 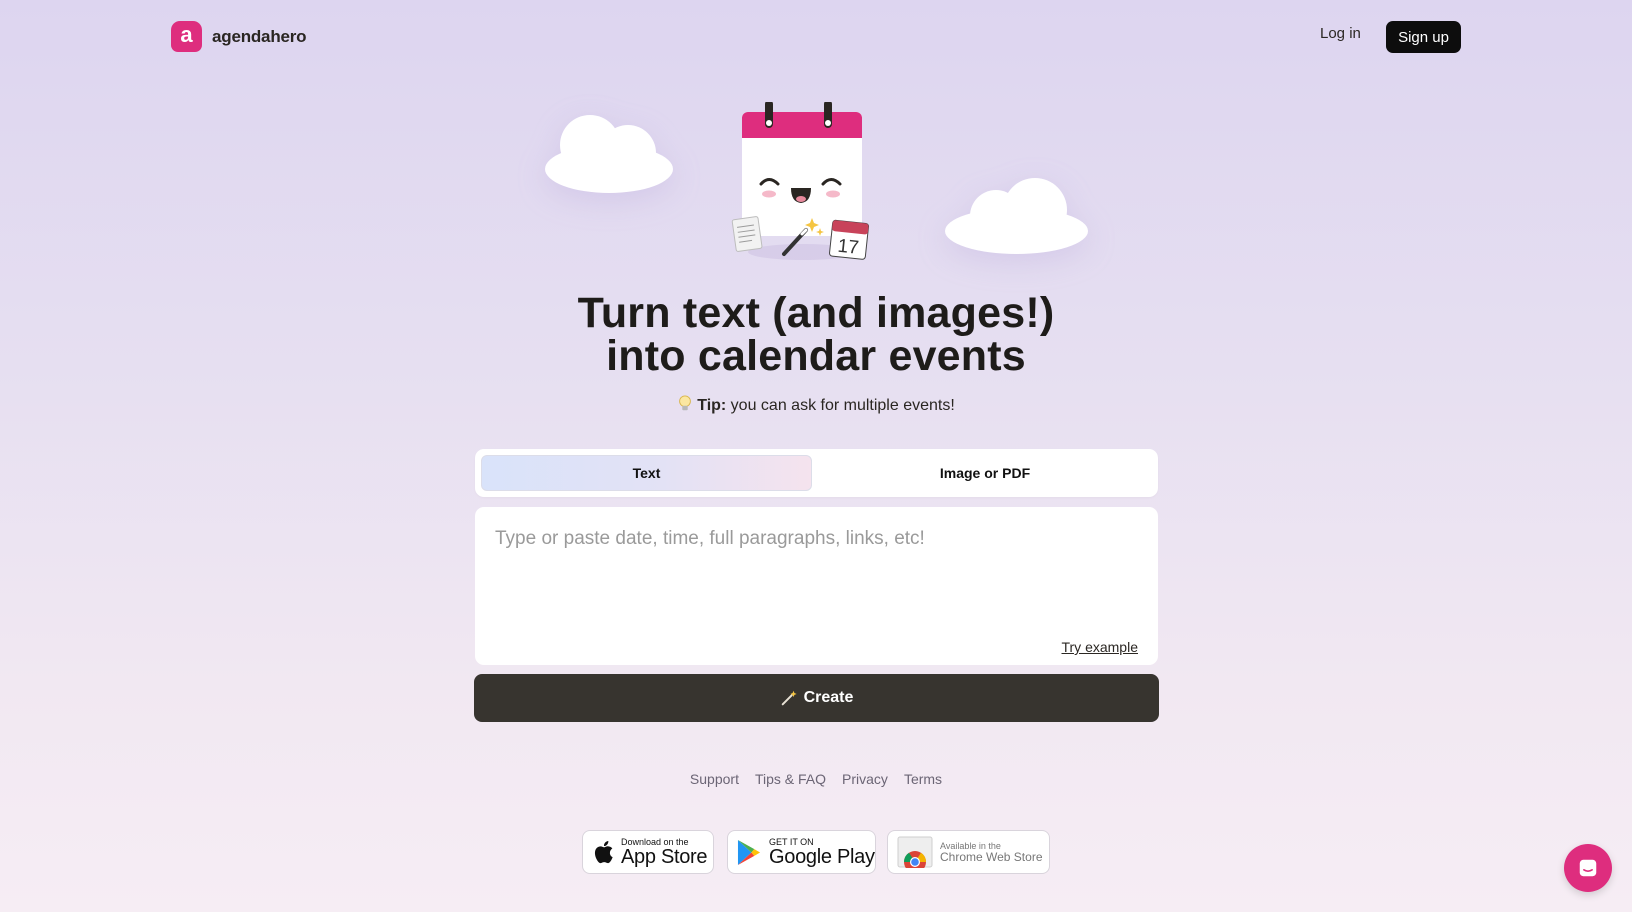 I want to click on google-play-big-text: Google Play, so click(x=822, y=857).